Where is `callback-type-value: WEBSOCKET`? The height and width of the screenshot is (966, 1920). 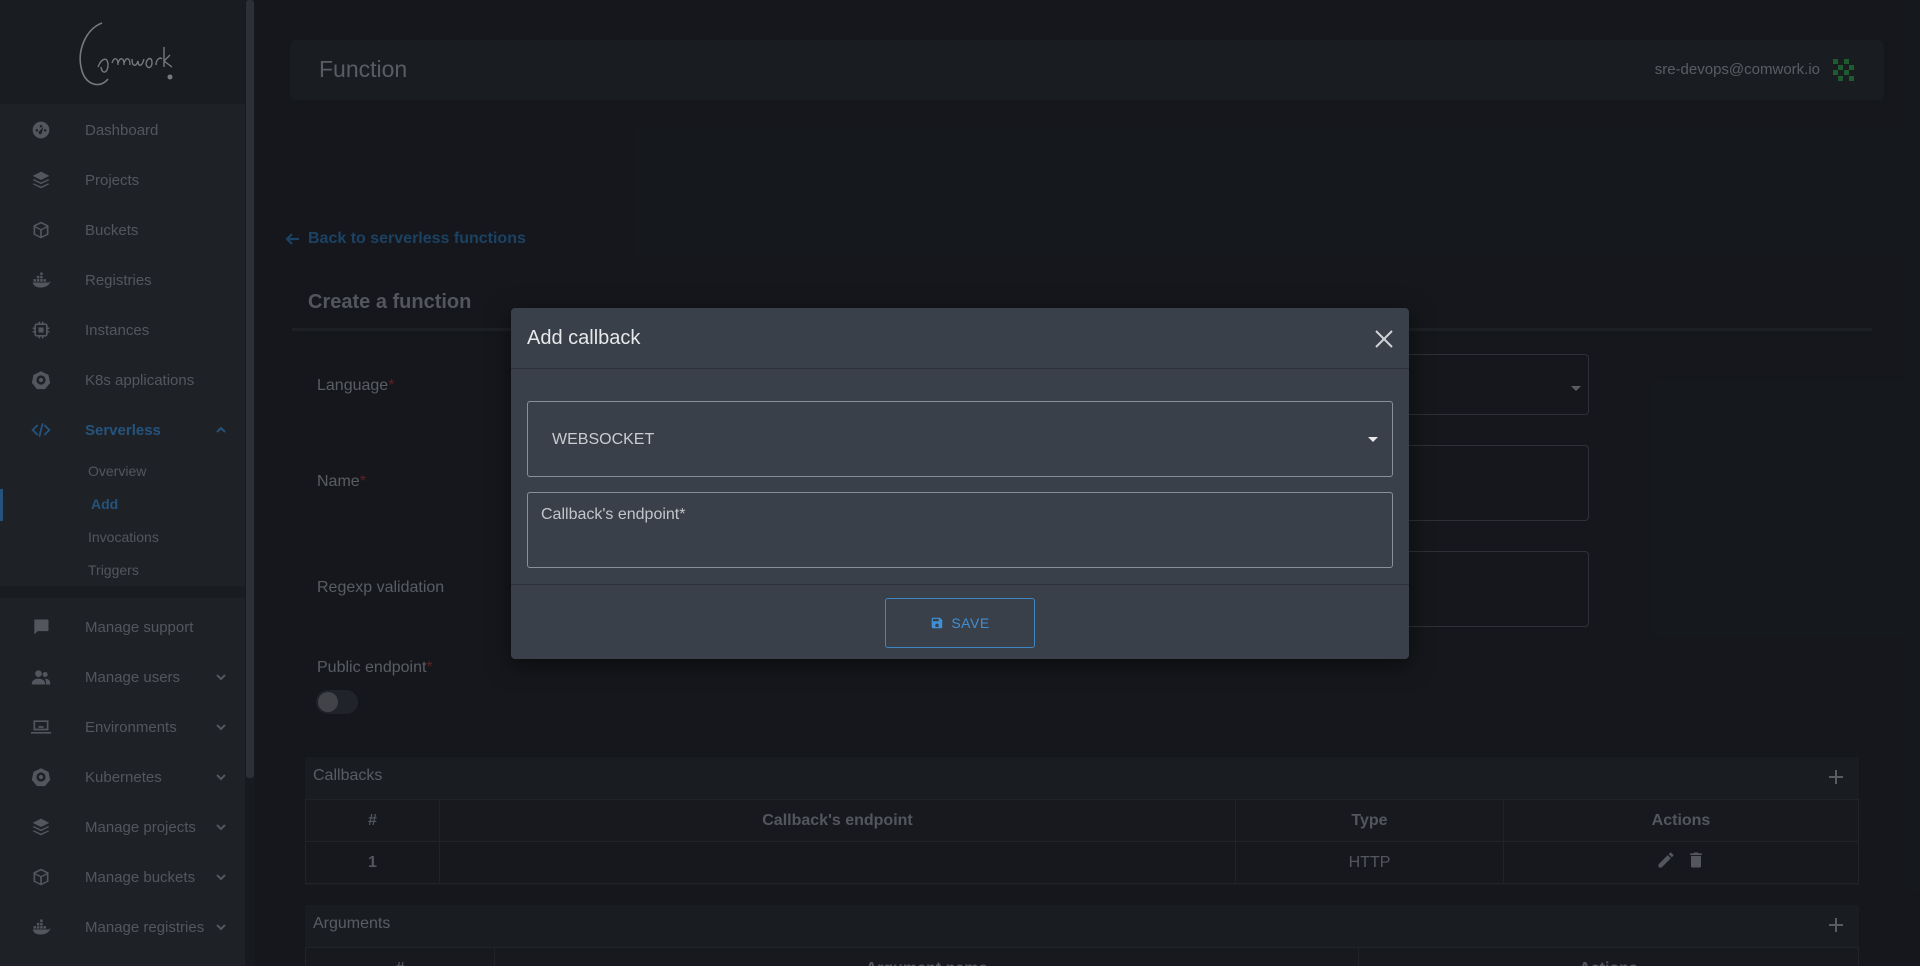
callback-type-value: WEBSOCKET is located at coordinates (603, 439).